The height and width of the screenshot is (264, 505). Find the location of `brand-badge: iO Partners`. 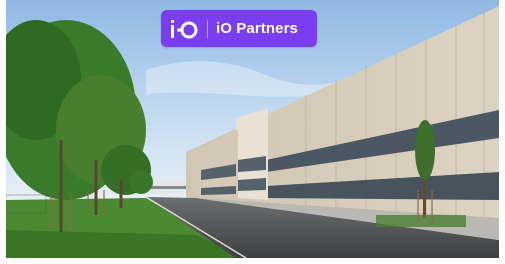

brand-badge: iO Partners is located at coordinates (239, 28).